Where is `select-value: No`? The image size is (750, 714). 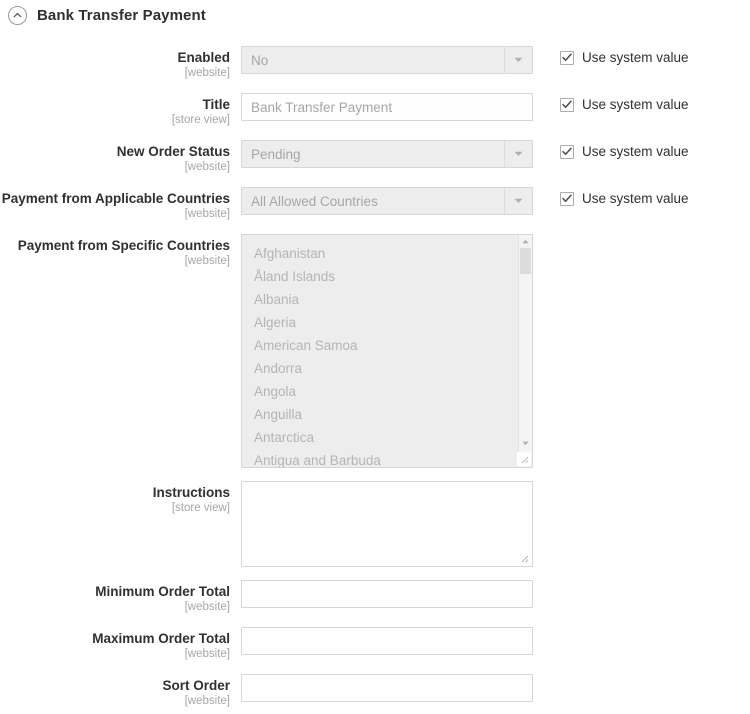
select-value: No is located at coordinates (260, 60).